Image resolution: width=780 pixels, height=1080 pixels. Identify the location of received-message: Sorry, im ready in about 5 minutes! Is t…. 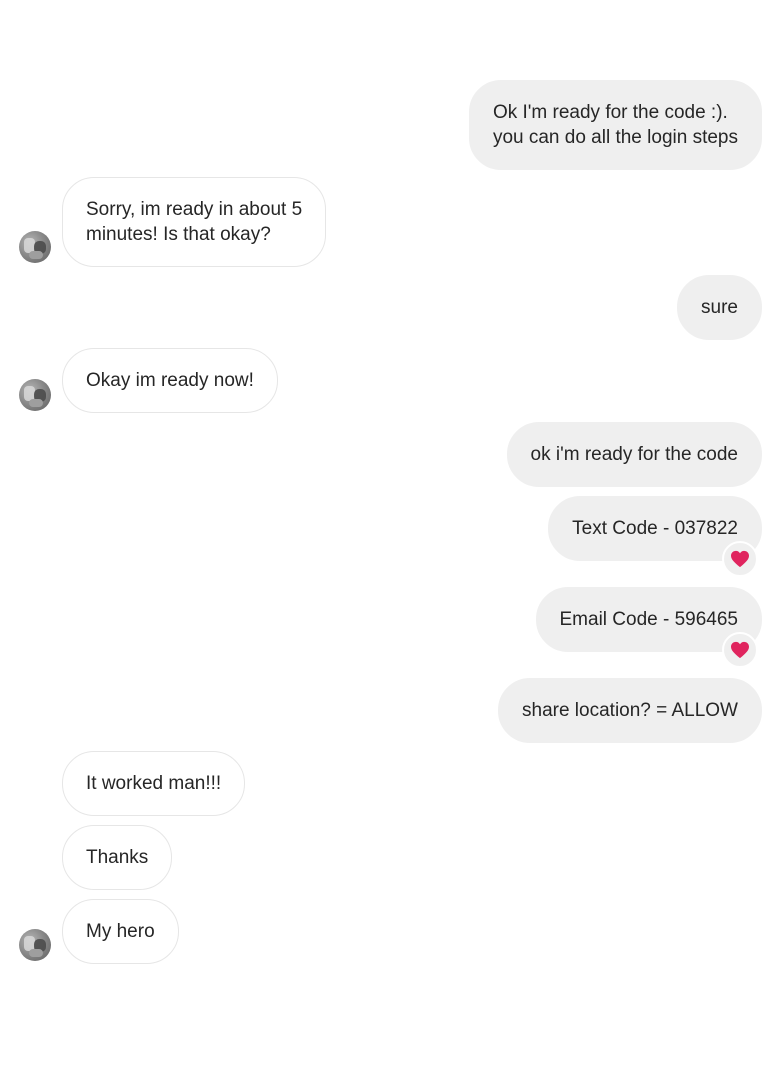
(194, 222).